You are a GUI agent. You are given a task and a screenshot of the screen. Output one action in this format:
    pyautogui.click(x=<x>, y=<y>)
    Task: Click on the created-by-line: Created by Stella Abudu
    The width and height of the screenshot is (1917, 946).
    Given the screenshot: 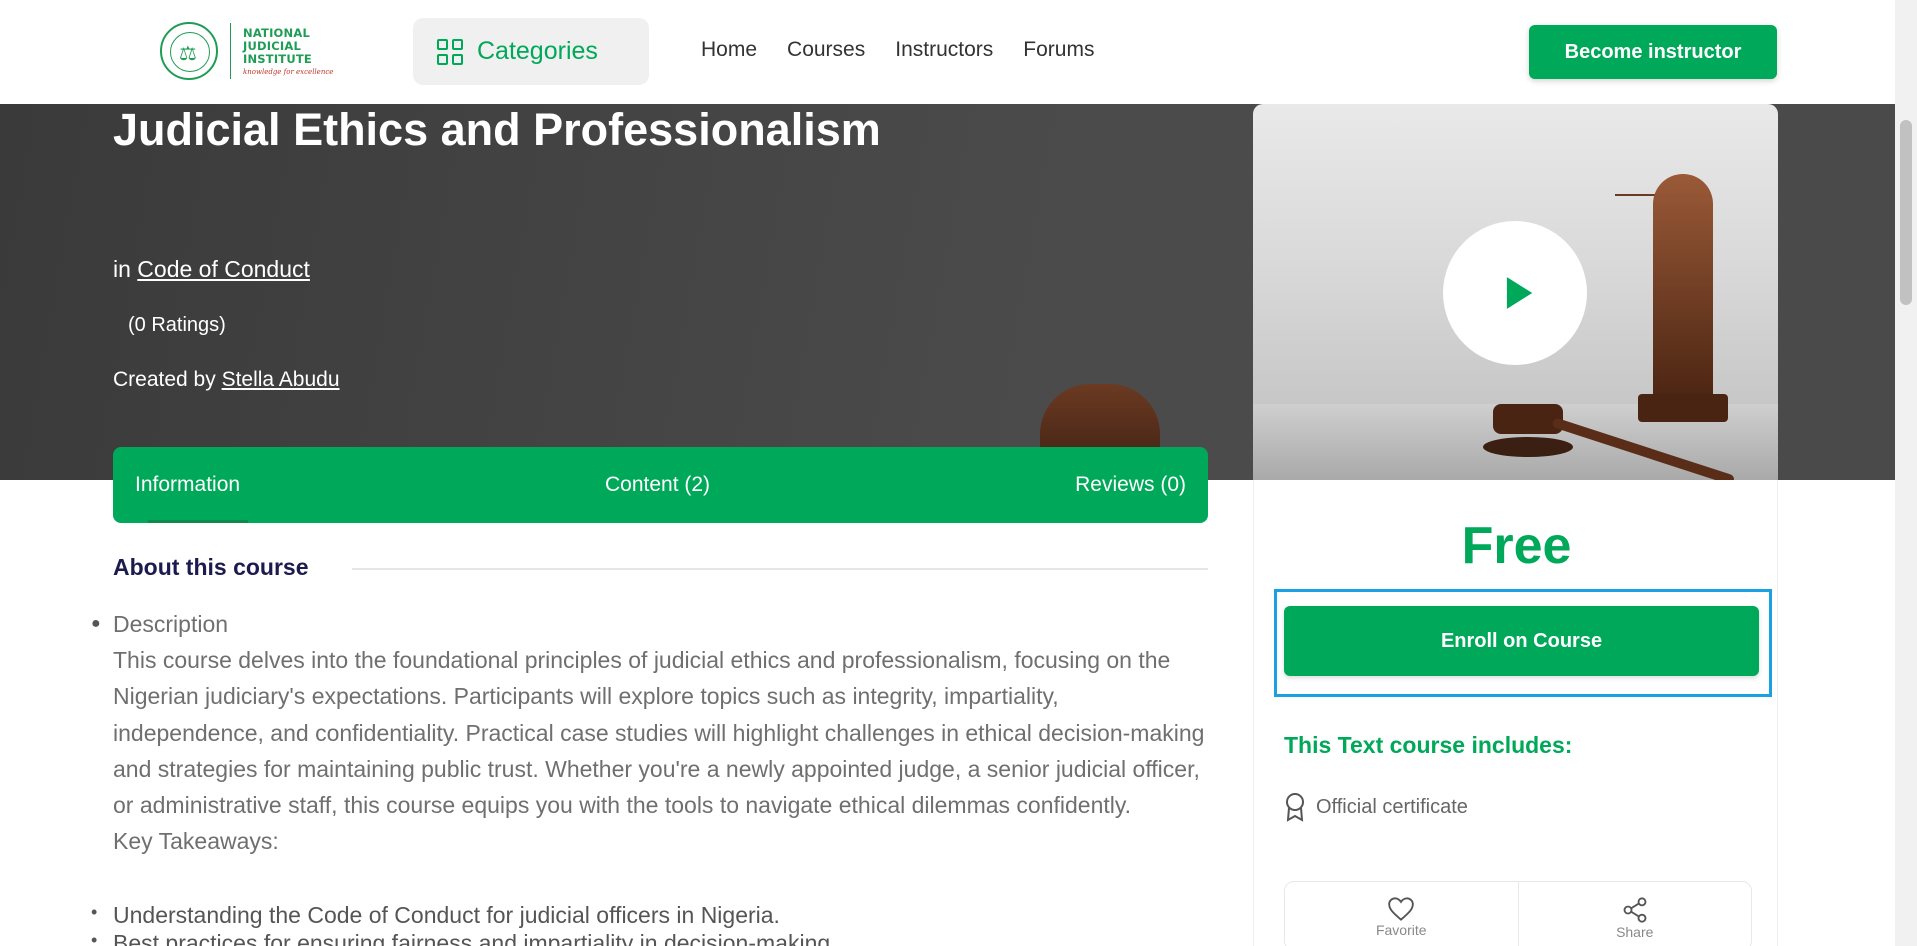 What is the action you would take?
    pyautogui.click(x=226, y=380)
    